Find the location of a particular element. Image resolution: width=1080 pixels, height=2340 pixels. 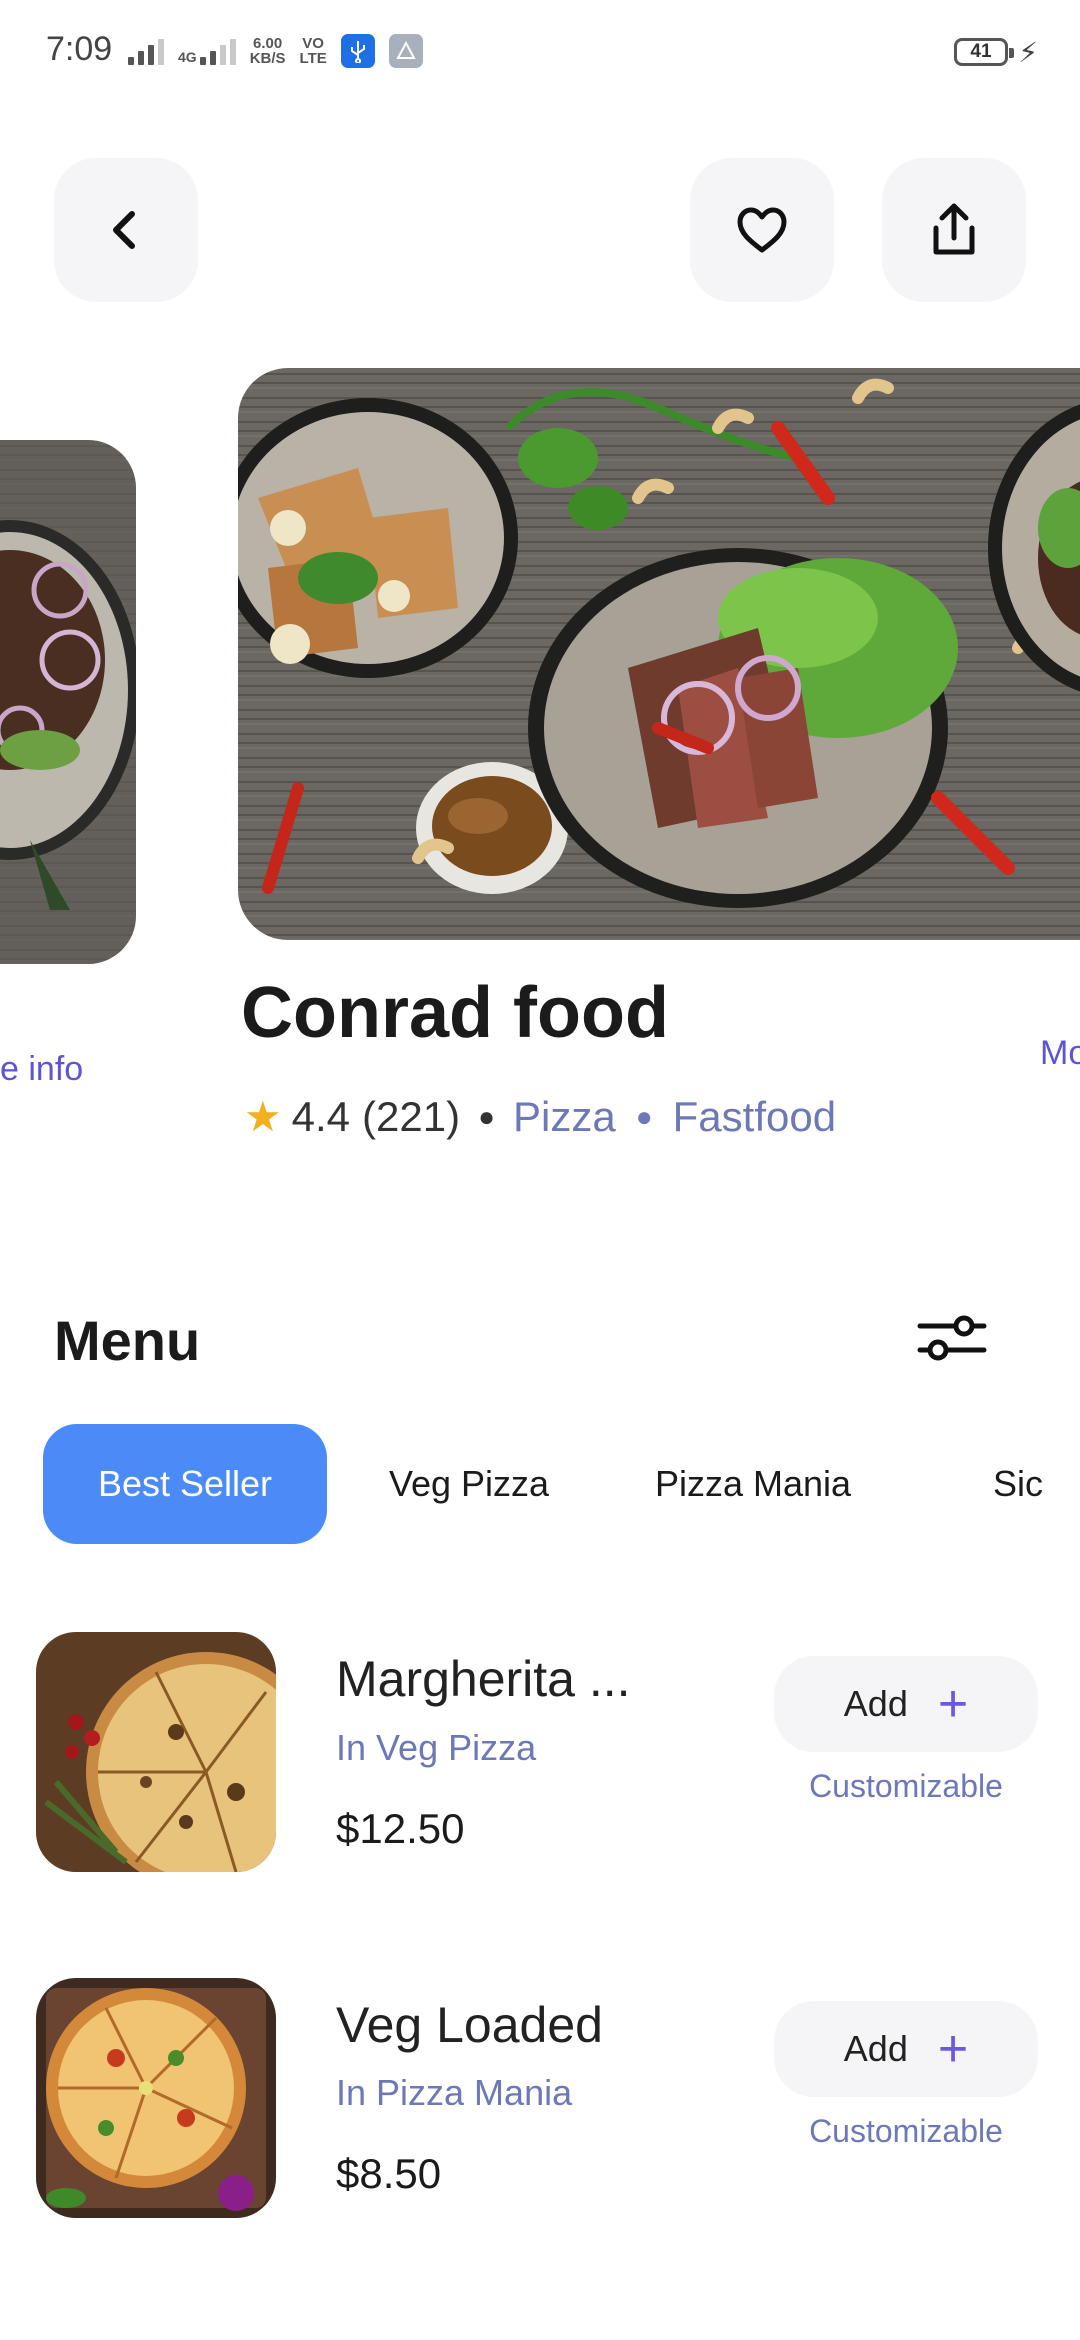

restaurant-name: Conrad food is located at coordinates (455, 1013).